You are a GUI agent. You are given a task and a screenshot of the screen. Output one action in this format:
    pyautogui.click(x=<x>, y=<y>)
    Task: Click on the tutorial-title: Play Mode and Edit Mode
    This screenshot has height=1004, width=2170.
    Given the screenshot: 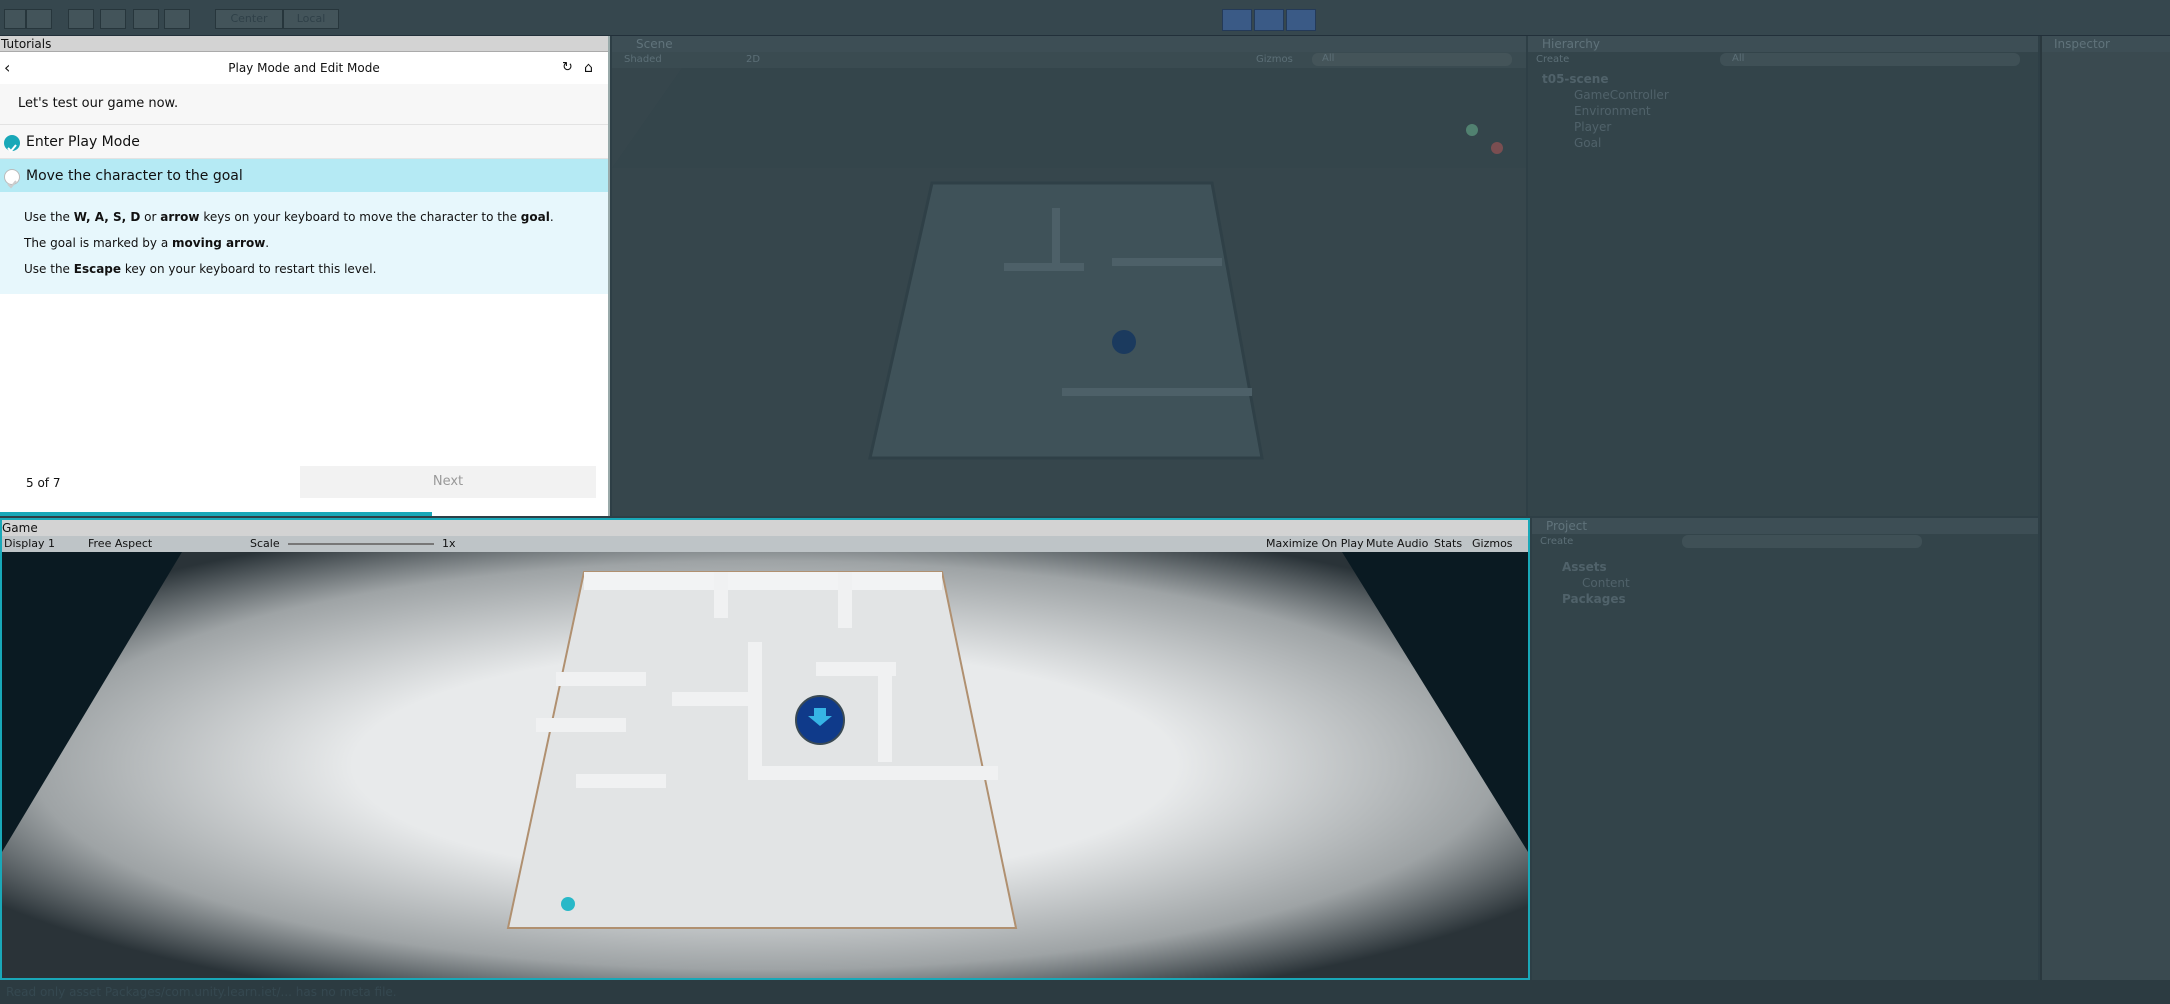 What is the action you would take?
    pyautogui.click(x=304, y=68)
    